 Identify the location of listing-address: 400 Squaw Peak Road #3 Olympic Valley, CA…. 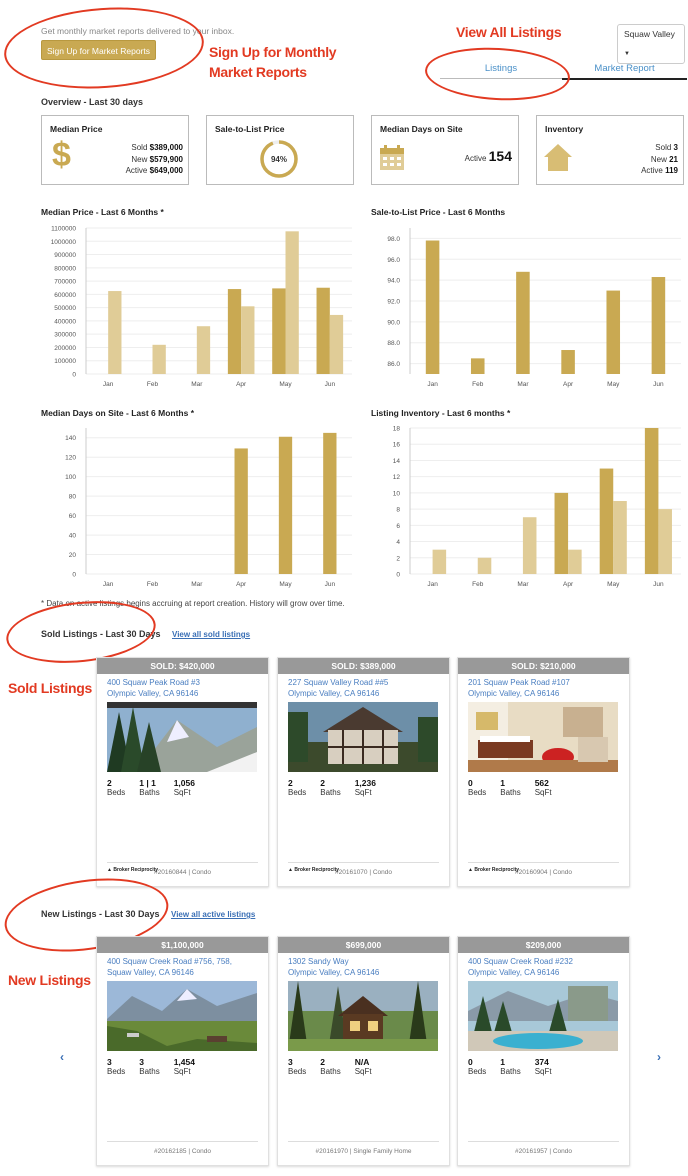
(182, 686).